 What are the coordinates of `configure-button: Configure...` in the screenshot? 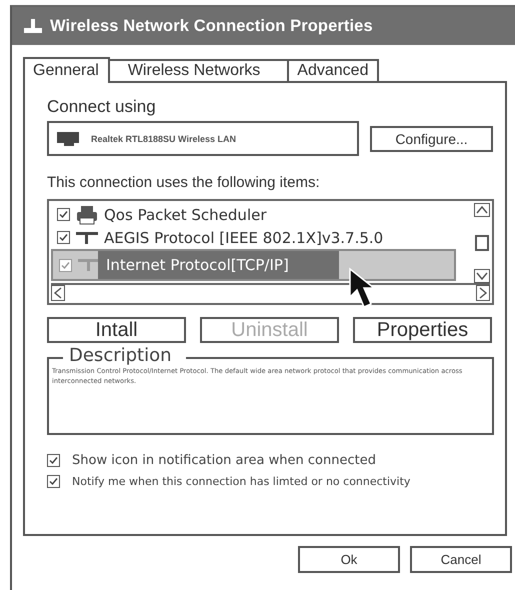 It's located at (431, 139).